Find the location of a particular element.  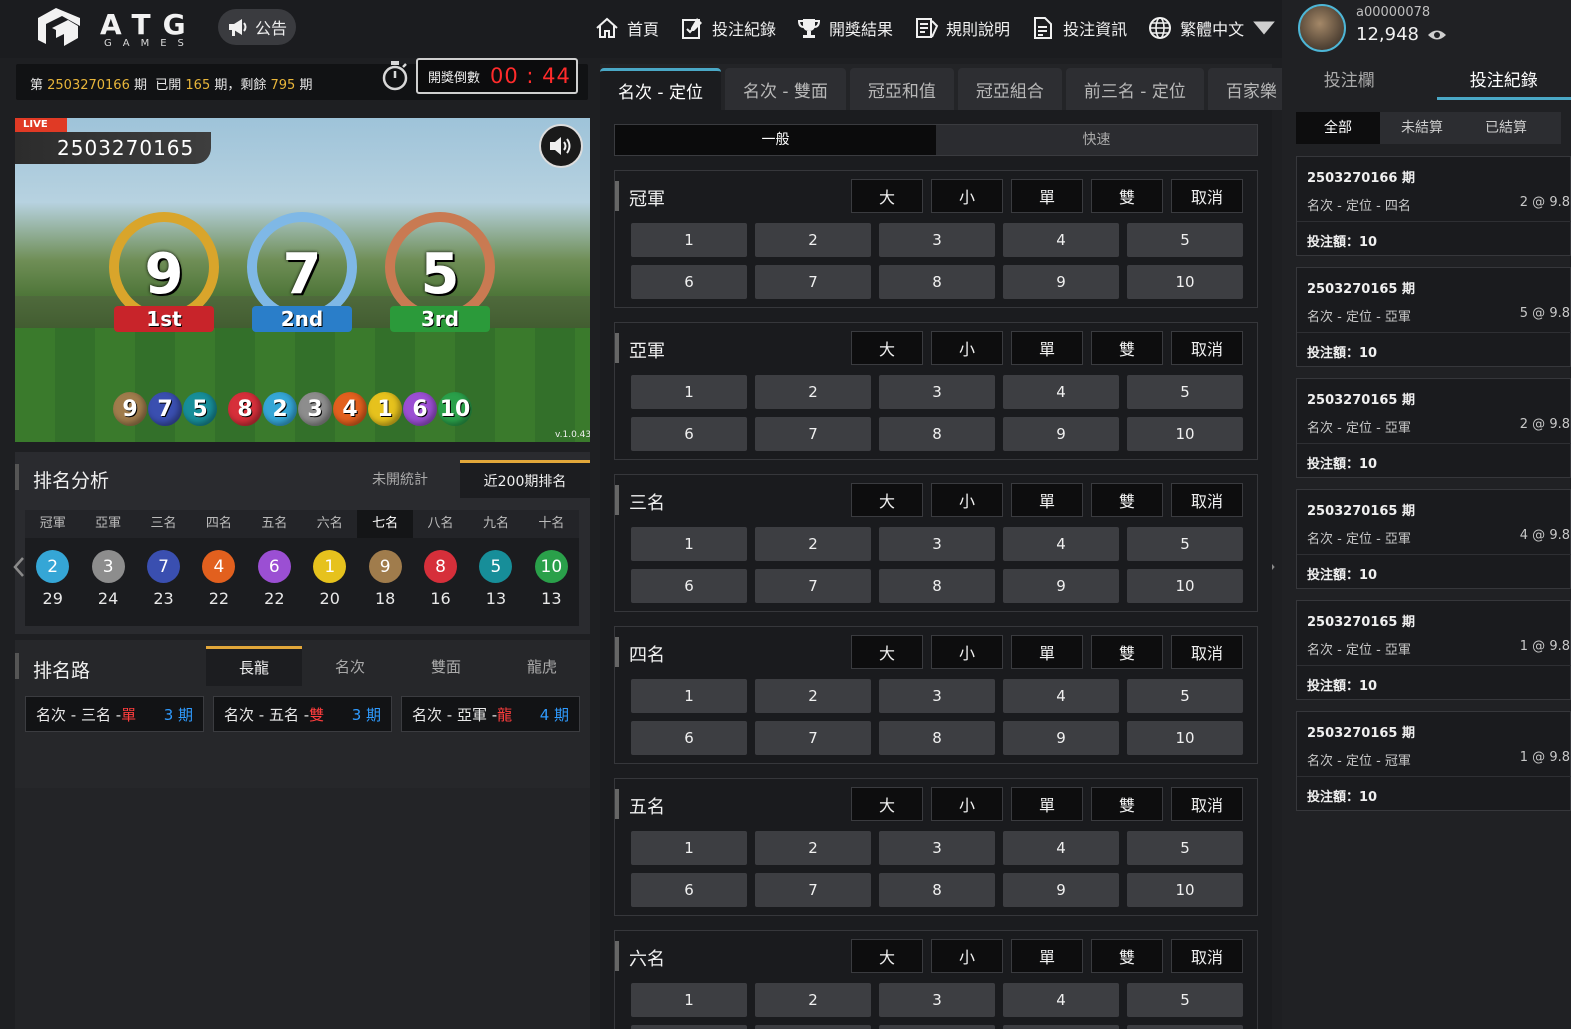

rank-header: 九名 is located at coordinates (495, 524).